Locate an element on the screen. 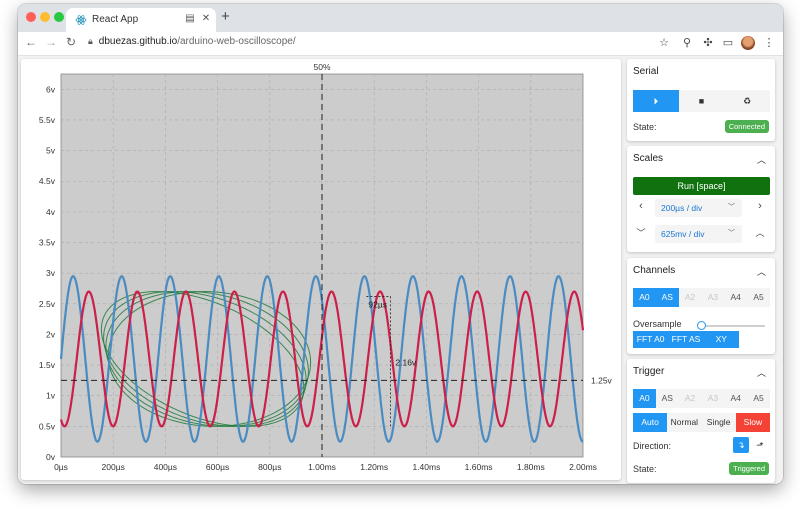 The height and width of the screenshot is (515, 800). cast-icon: ▭ is located at coordinates (728, 42).